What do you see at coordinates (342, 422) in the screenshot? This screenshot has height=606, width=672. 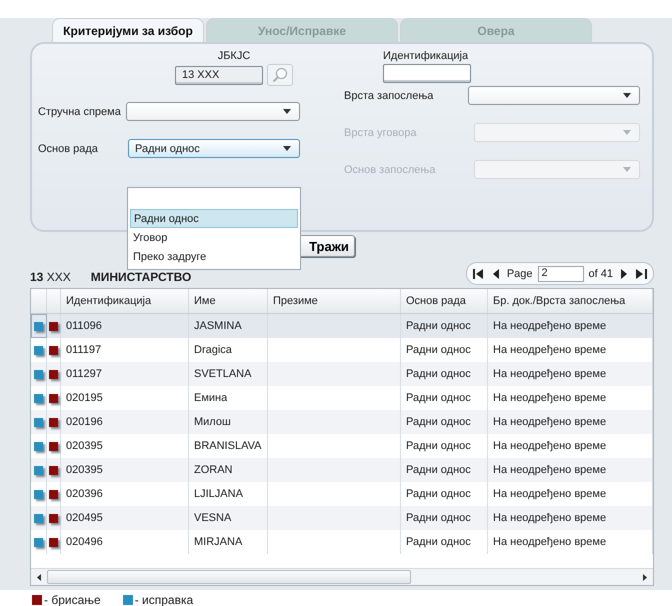 I see `table-row: 020196 Милош Радни однос На неодређено време` at bounding box center [342, 422].